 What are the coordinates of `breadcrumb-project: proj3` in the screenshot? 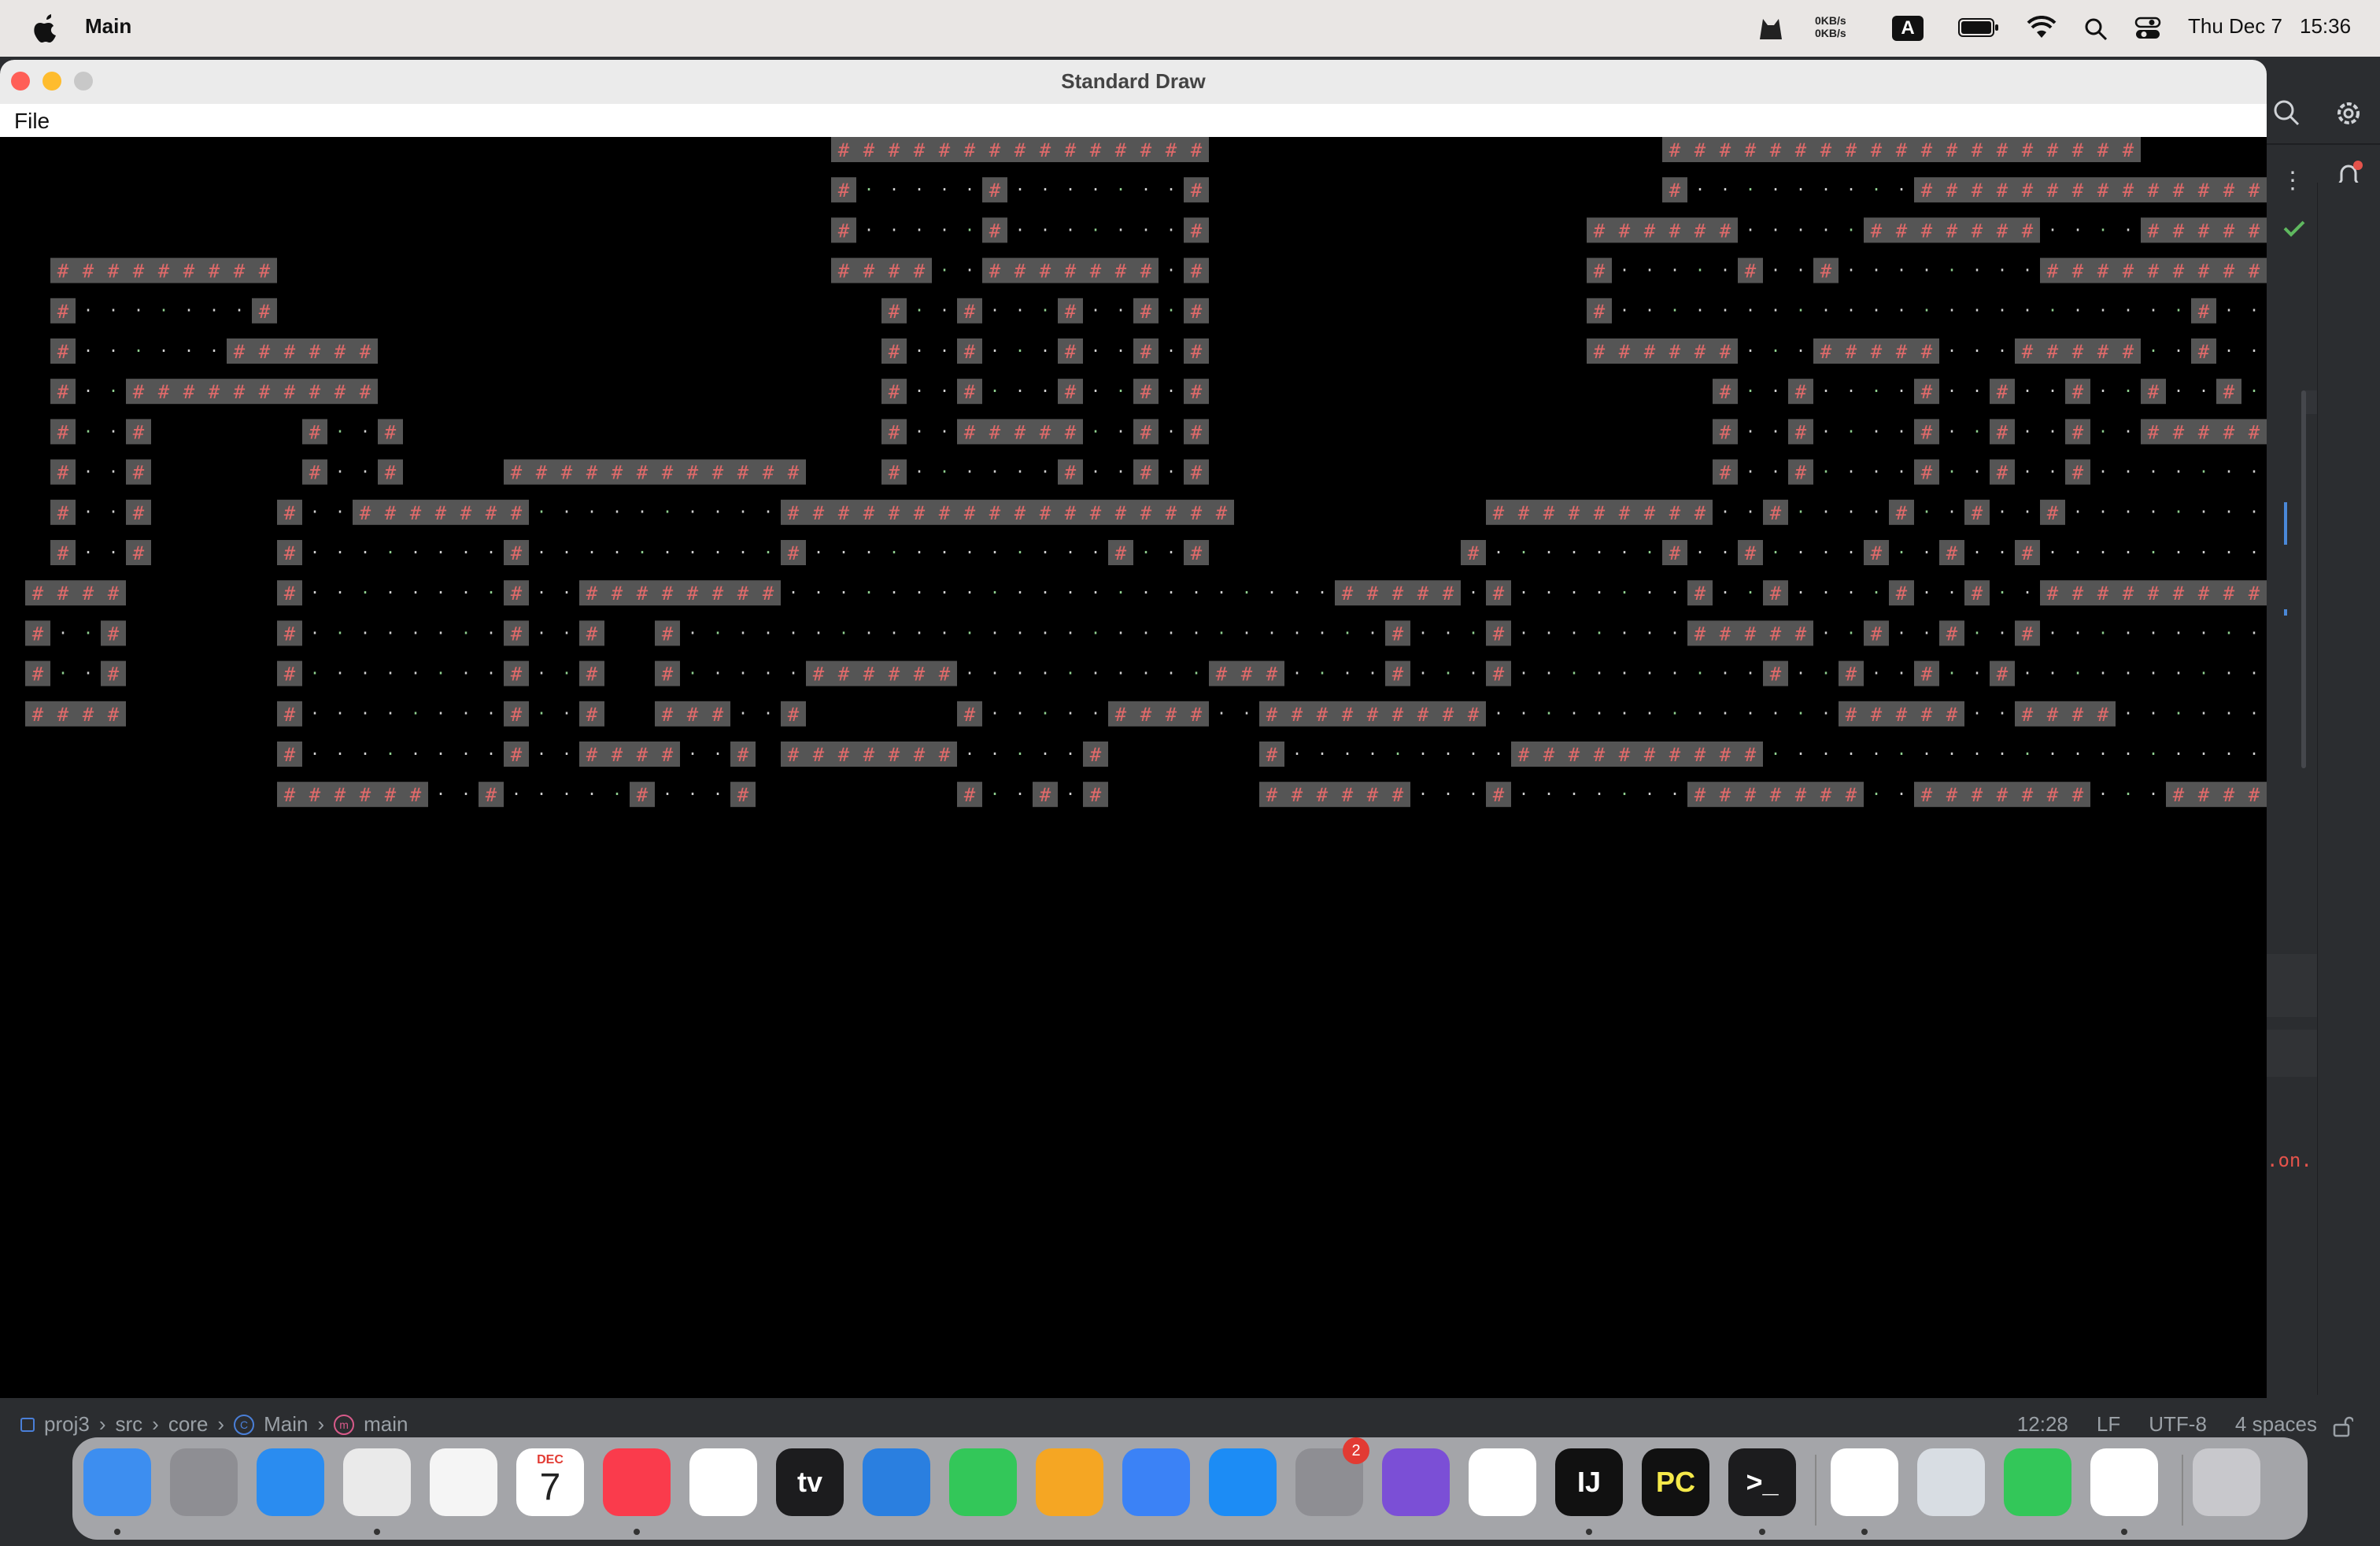 It's located at (67, 1424).